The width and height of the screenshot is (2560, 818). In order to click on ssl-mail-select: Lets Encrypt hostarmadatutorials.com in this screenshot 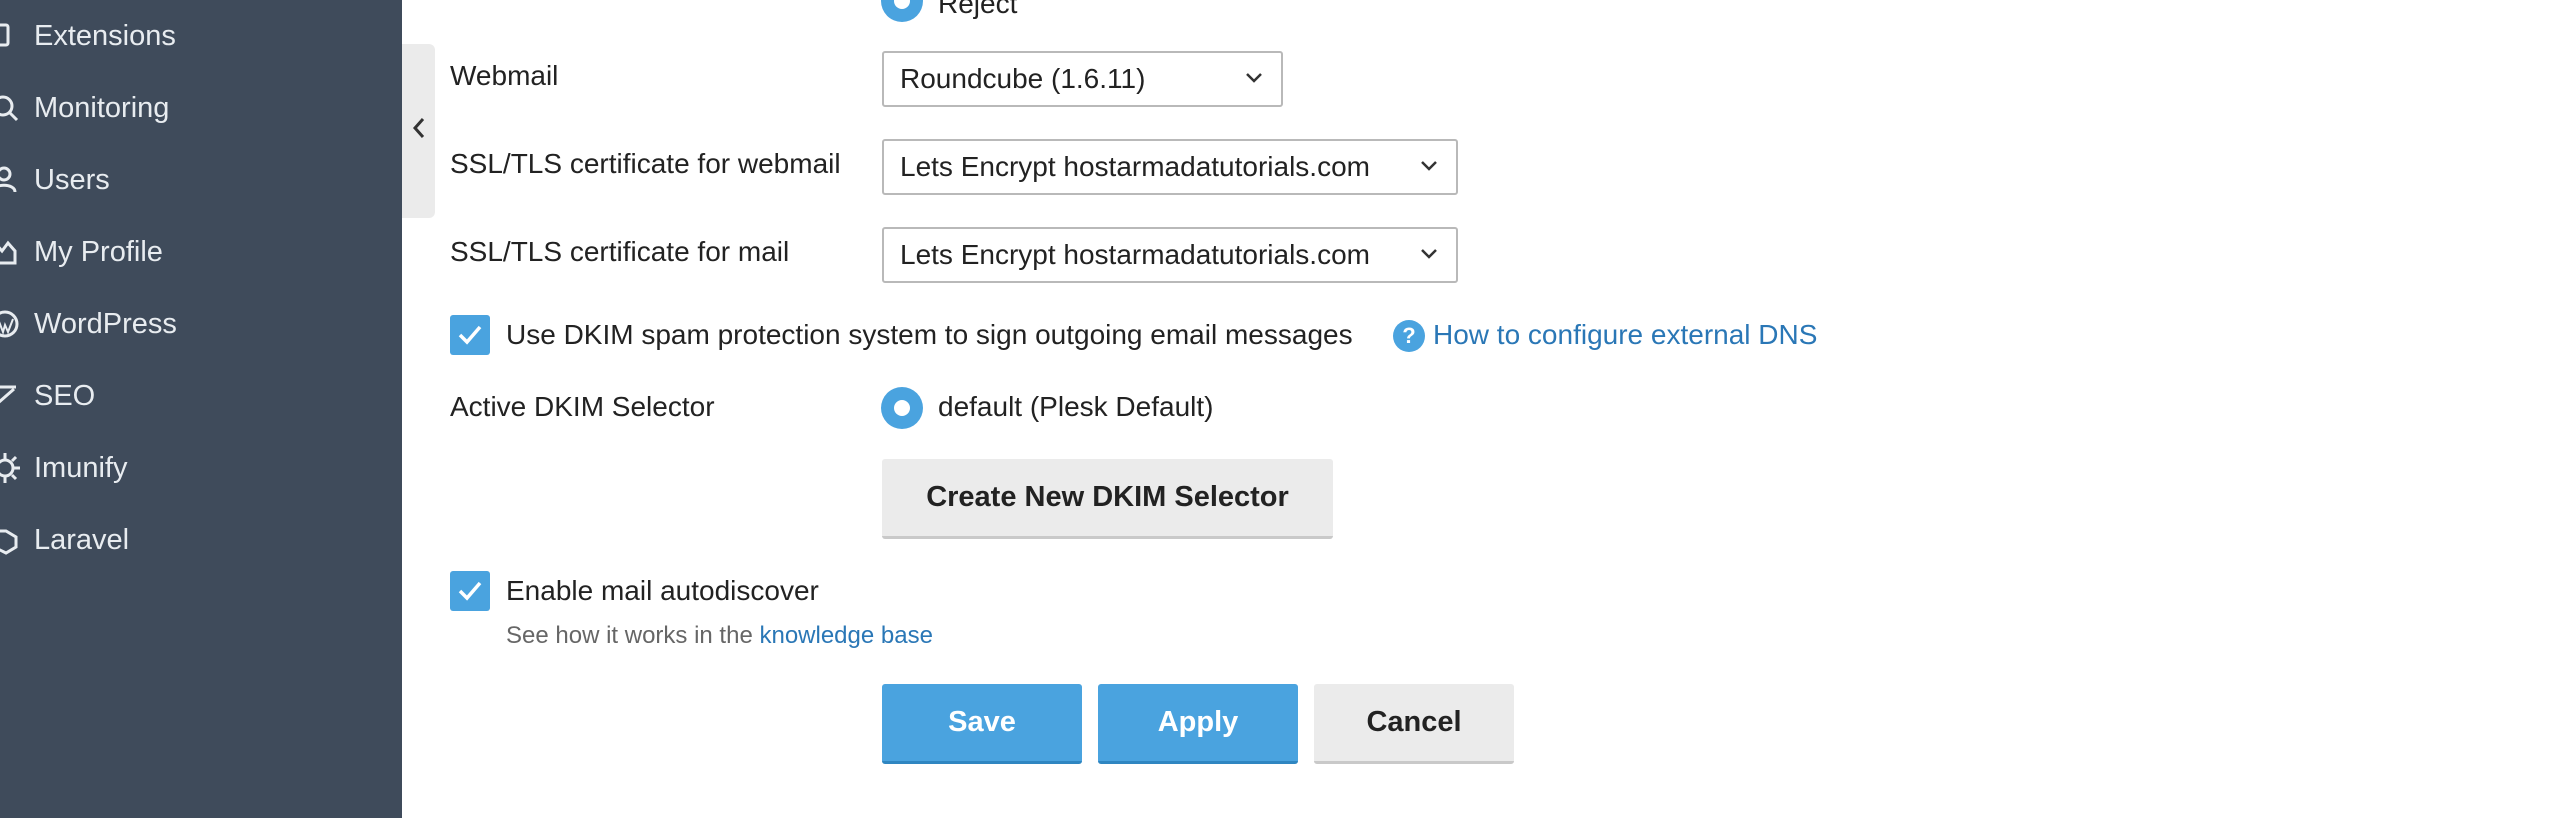, I will do `click(1170, 255)`.